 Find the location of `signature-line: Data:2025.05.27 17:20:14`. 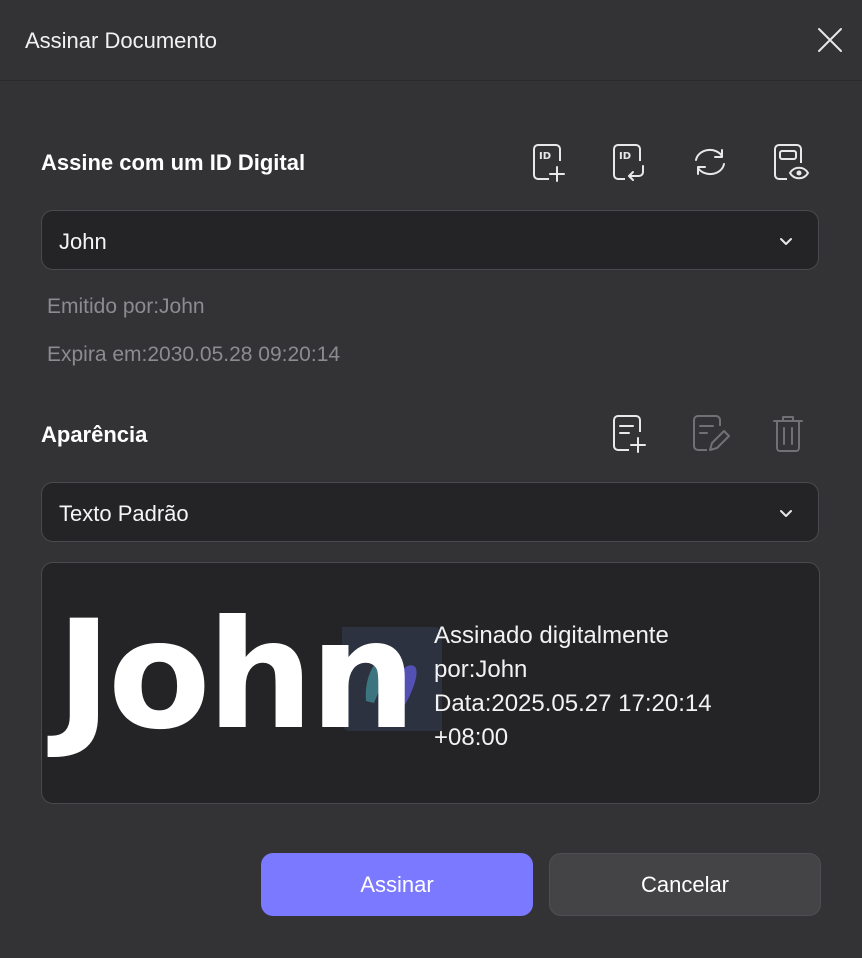

signature-line: Data:2025.05.27 17:20:14 is located at coordinates (573, 703).